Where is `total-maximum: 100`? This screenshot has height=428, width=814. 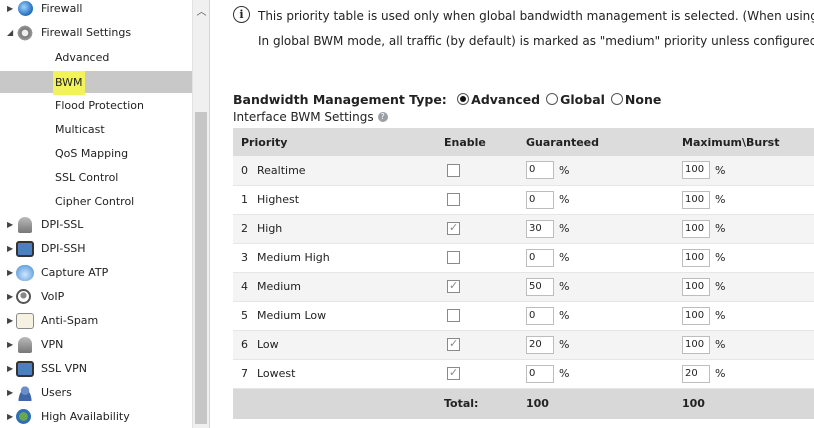 total-maximum: 100 is located at coordinates (748, 403).